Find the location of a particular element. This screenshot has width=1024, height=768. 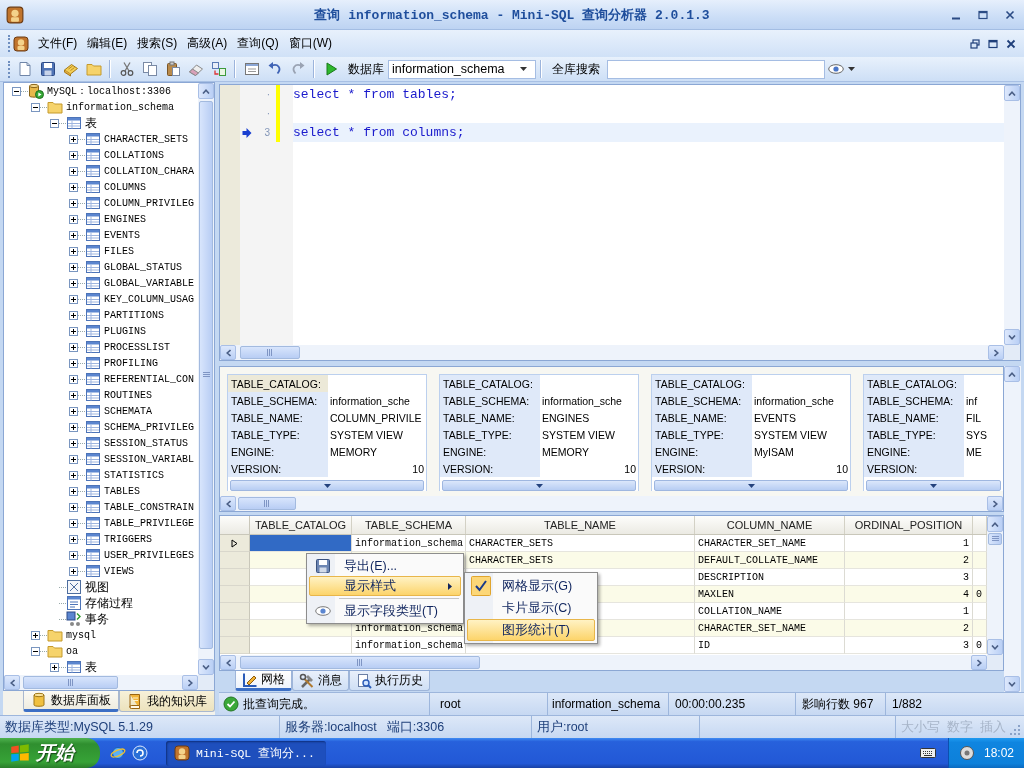

swirl-icon is located at coordinates (140, 753).